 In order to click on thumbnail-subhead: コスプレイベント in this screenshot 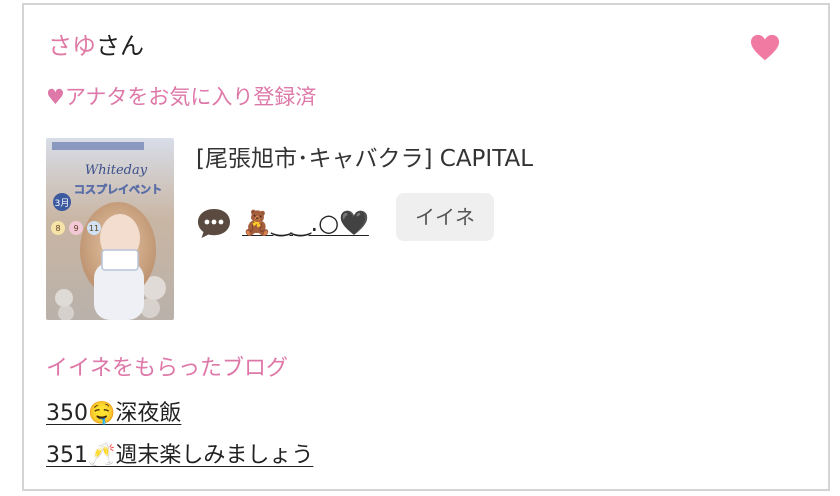, I will do `click(118, 189)`.